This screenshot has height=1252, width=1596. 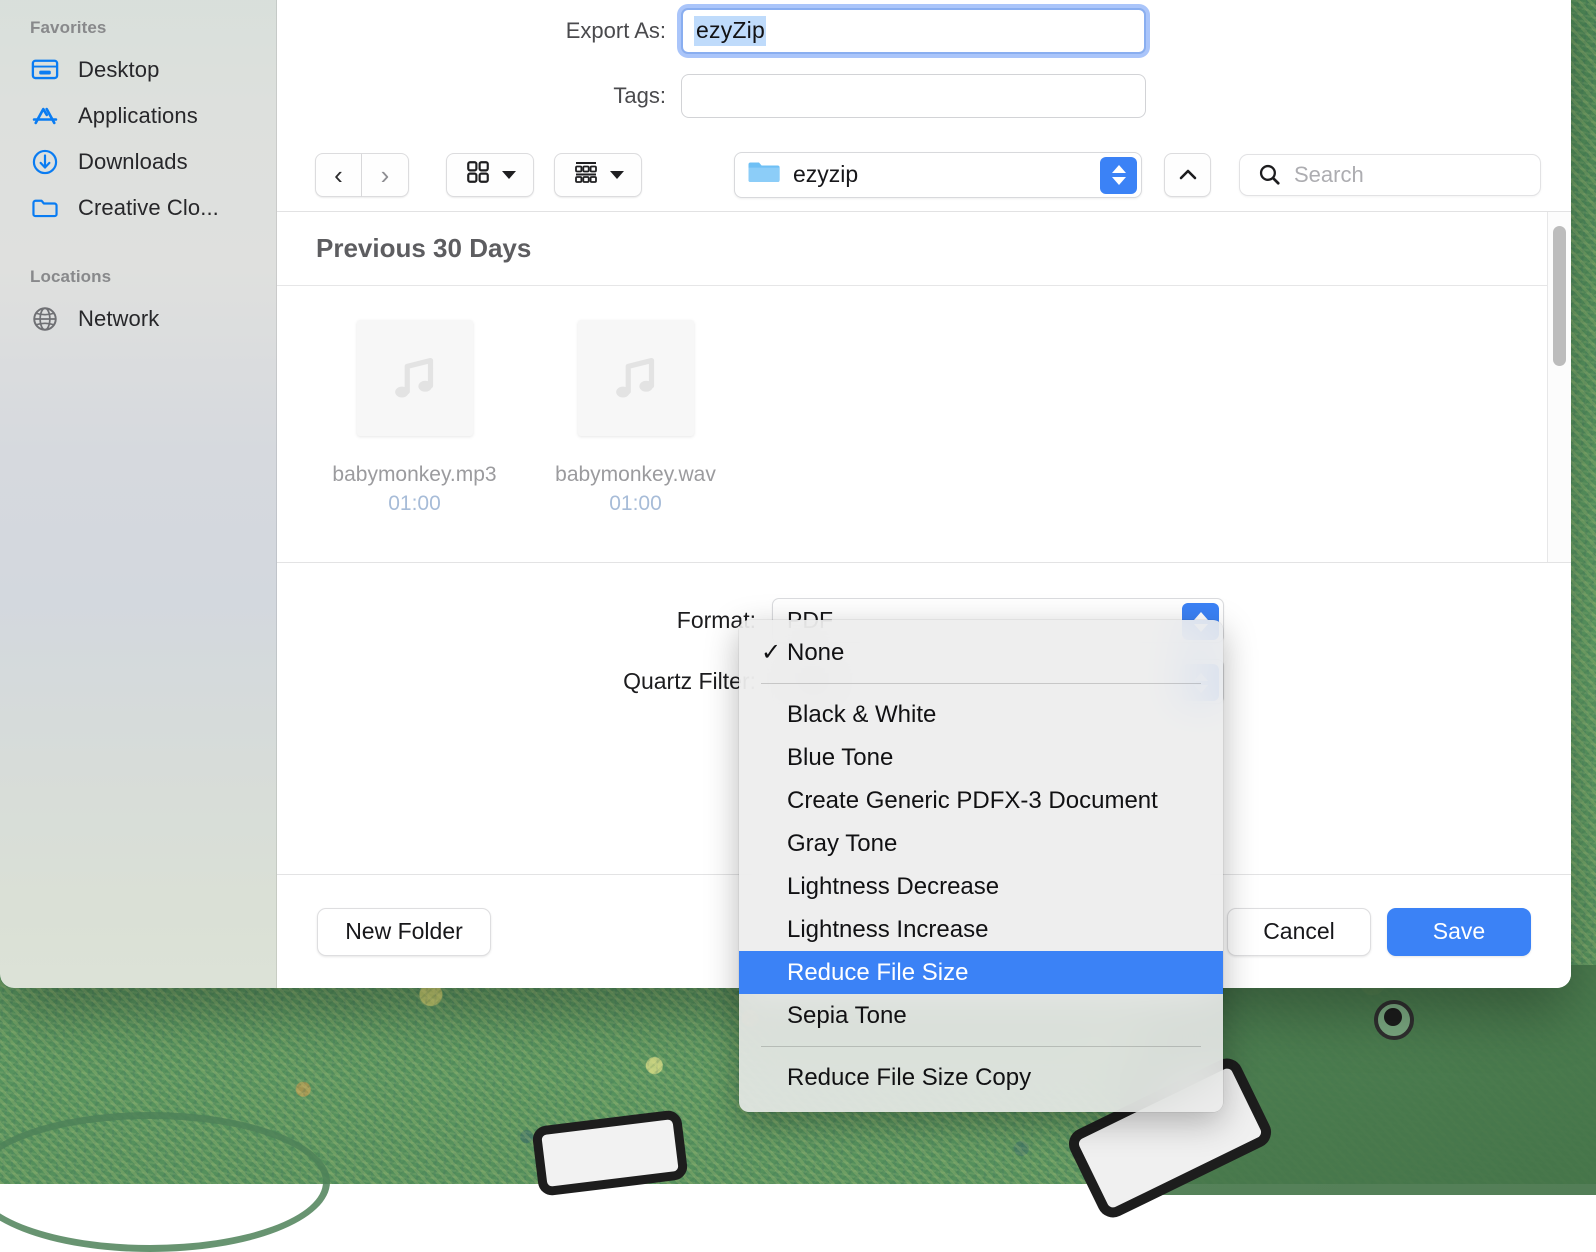 What do you see at coordinates (1299, 932) in the screenshot?
I see `cancel-button: Cancel` at bounding box center [1299, 932].